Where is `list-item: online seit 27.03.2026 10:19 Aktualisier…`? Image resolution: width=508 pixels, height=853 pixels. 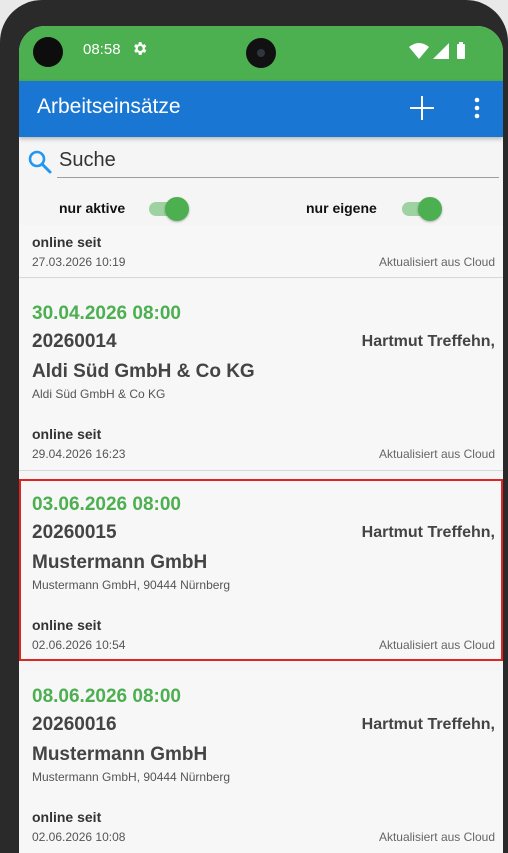 list-item: online seit 27.03.2026 10:19 Aktualisier… is located at coordinates (261, 251).